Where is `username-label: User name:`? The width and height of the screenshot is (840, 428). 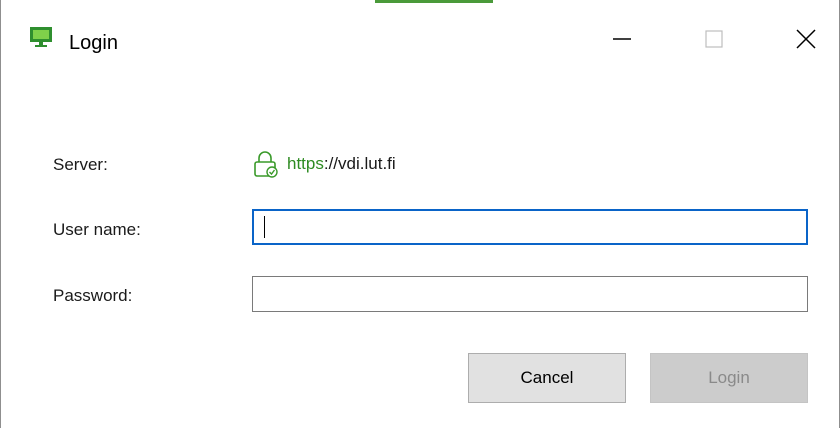 username-label: User name: is located at coordinates (97, 229).